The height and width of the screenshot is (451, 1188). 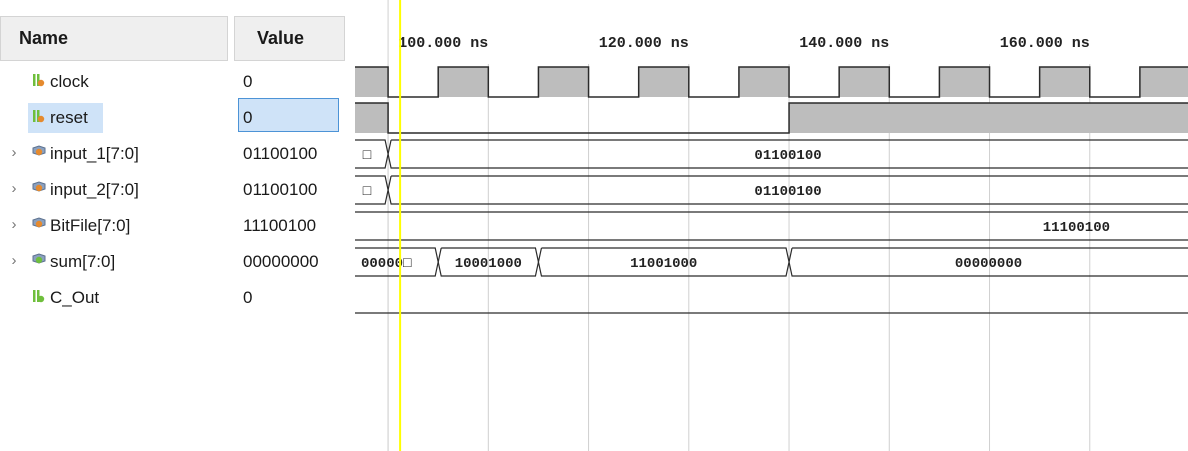 I want to click on ruler-tick-label: 140.000 ns, so click(x=844, y=43).